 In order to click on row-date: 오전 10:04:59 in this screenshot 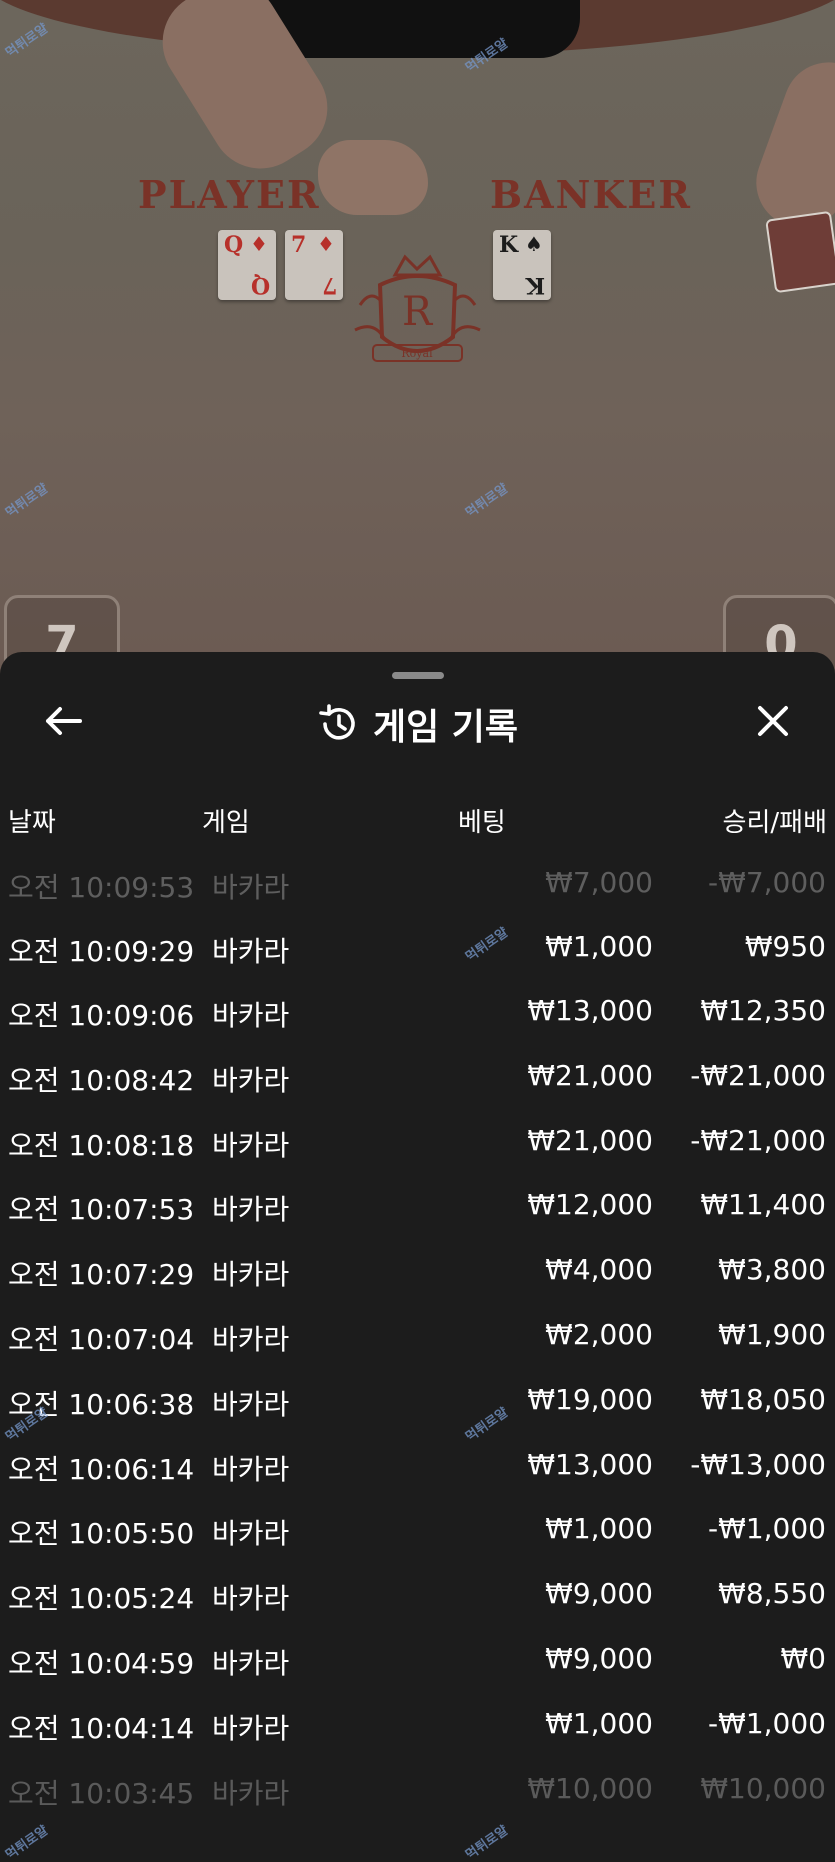, I will do `click(101, 1663)`.